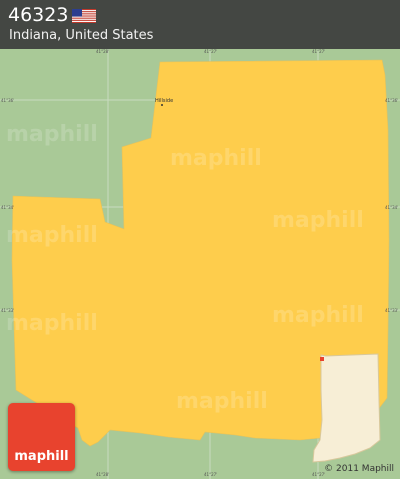 Image resolution: width=400 pixels, height=479 pixels. I want to click on coord-right-1: 41°36', so click(391, 100).